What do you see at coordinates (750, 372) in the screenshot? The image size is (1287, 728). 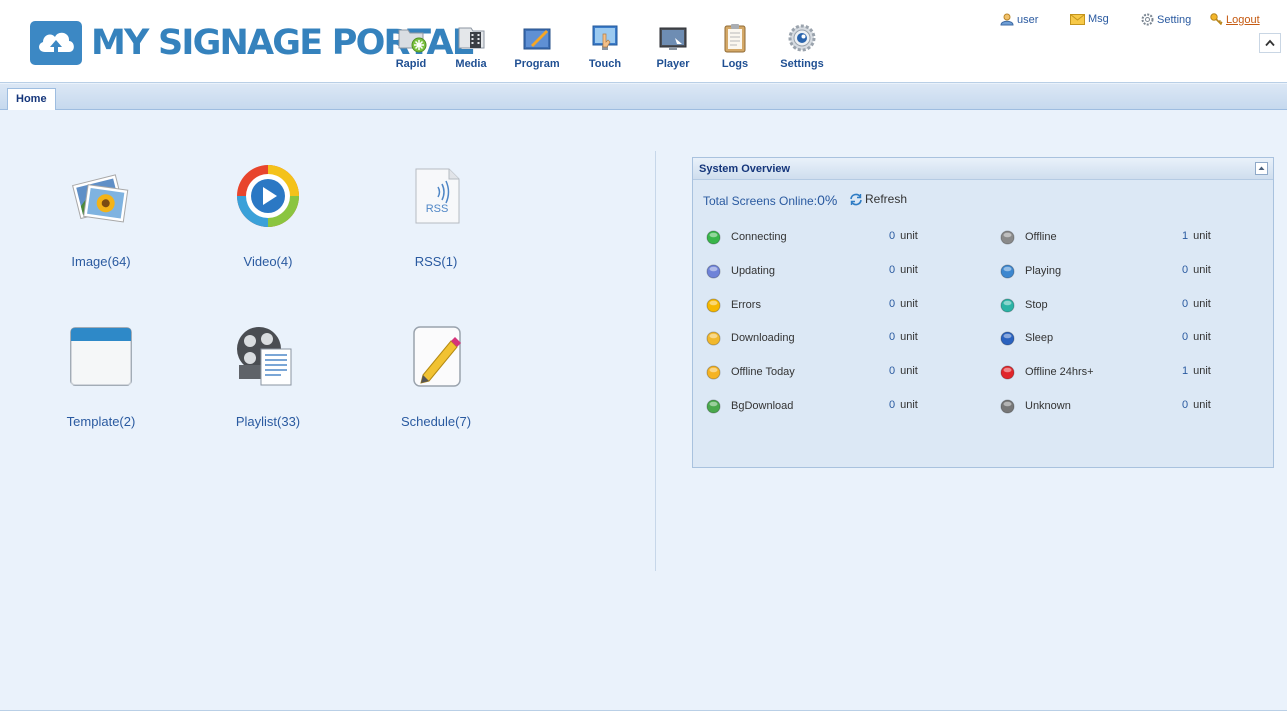 I see `status-row: Offline Today` at bounding box center [750, 372].